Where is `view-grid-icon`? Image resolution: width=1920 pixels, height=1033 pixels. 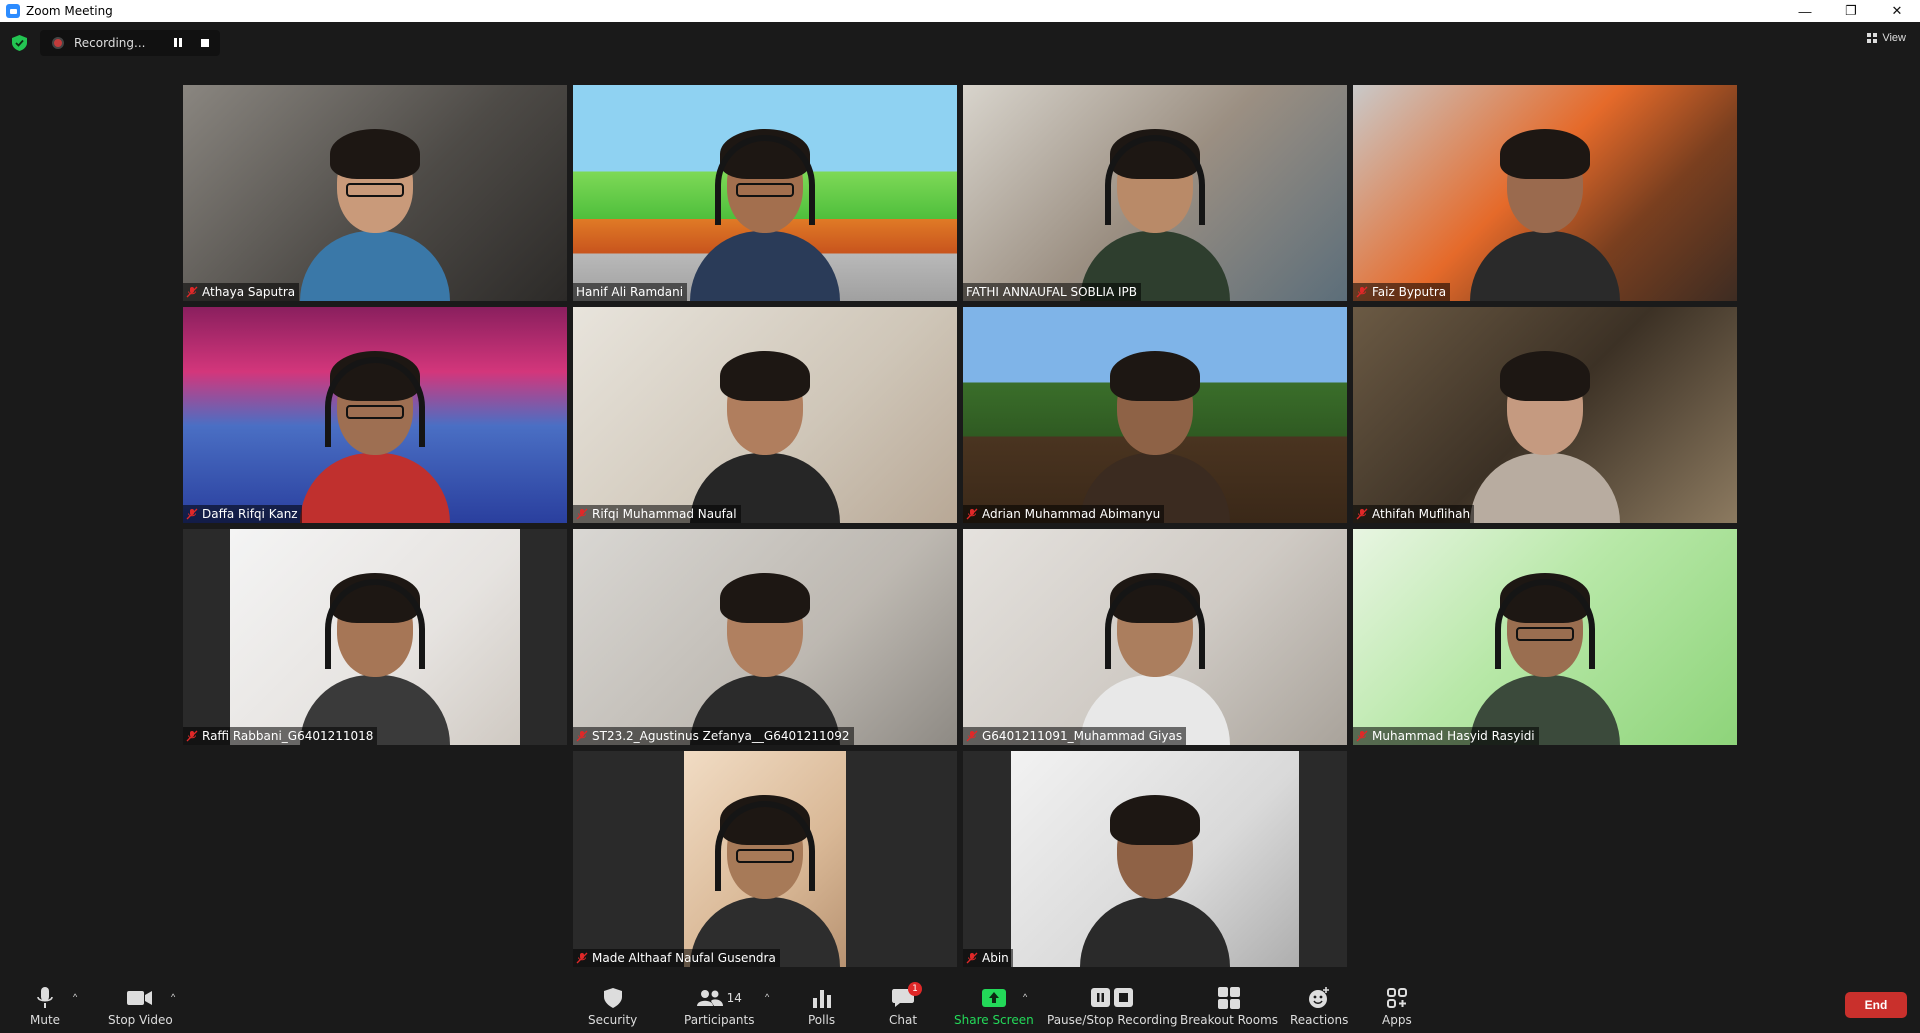
view-grid-icon is located at coordinates (1872, 38).